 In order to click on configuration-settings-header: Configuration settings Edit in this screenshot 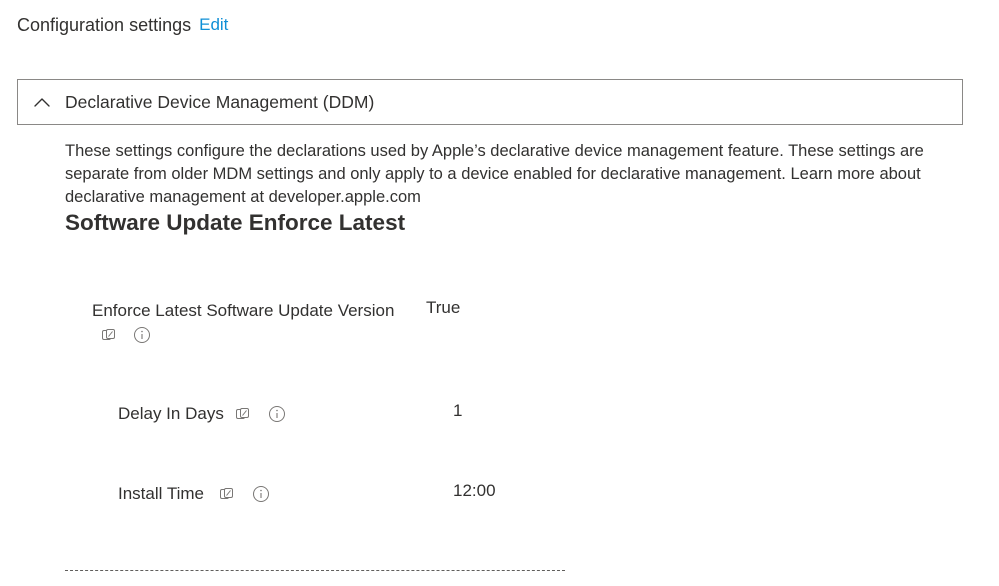, I will do `click(122, 25)`.